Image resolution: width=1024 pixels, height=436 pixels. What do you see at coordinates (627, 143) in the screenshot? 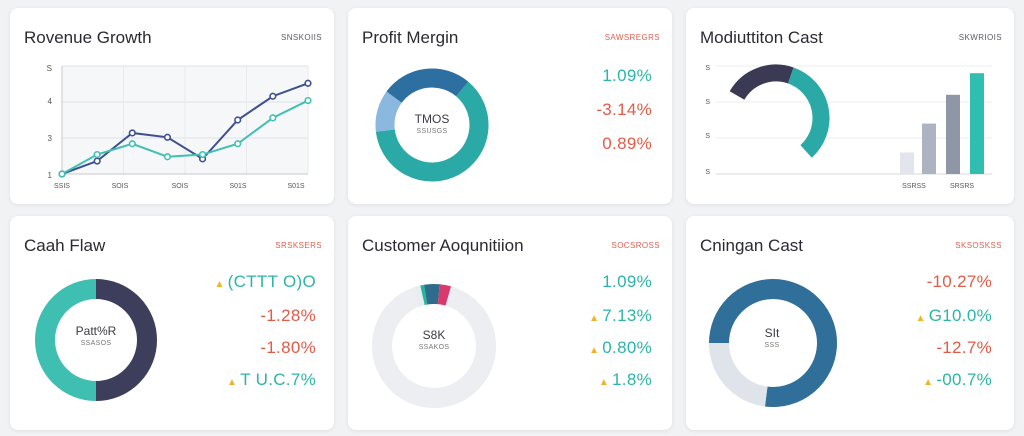
I see `metric-value: 0.89%` at bounding box center [627, 143].